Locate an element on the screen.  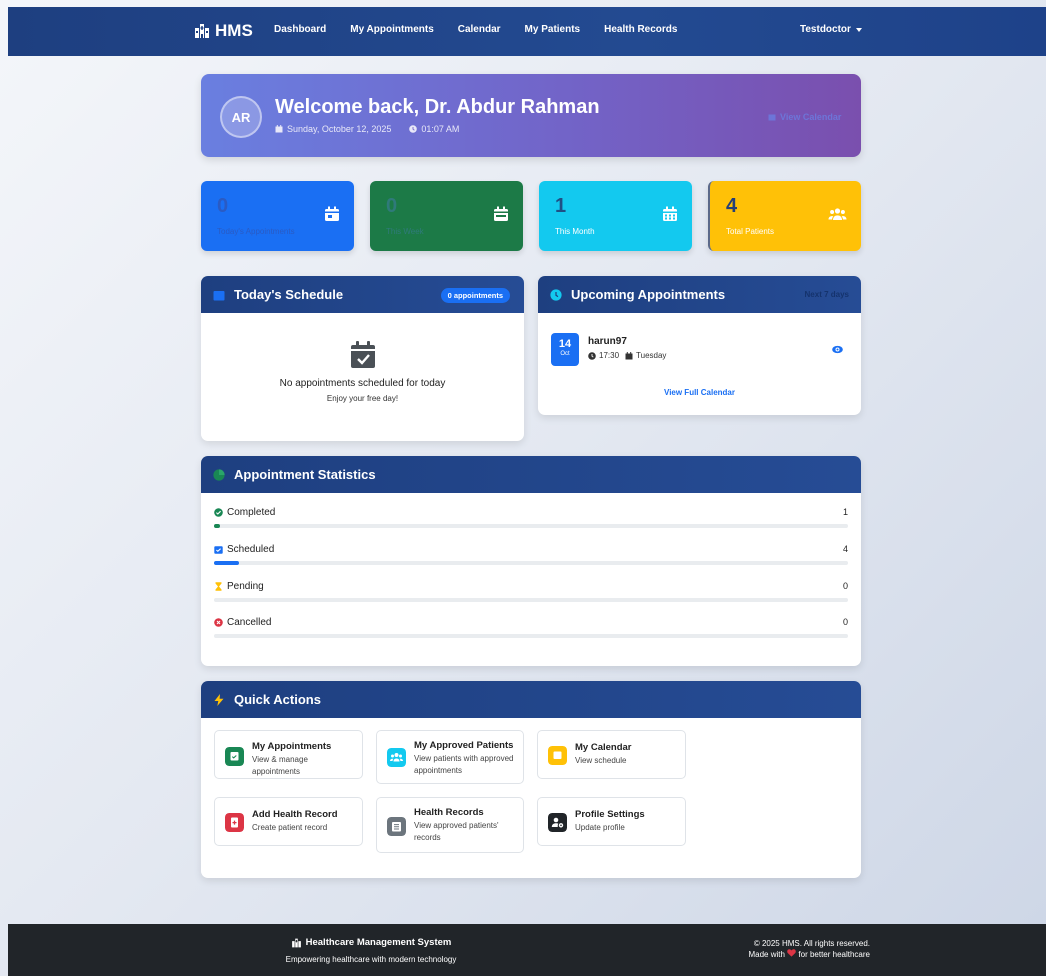
qa-desc: View schedule is located at coordinates (601, 760).